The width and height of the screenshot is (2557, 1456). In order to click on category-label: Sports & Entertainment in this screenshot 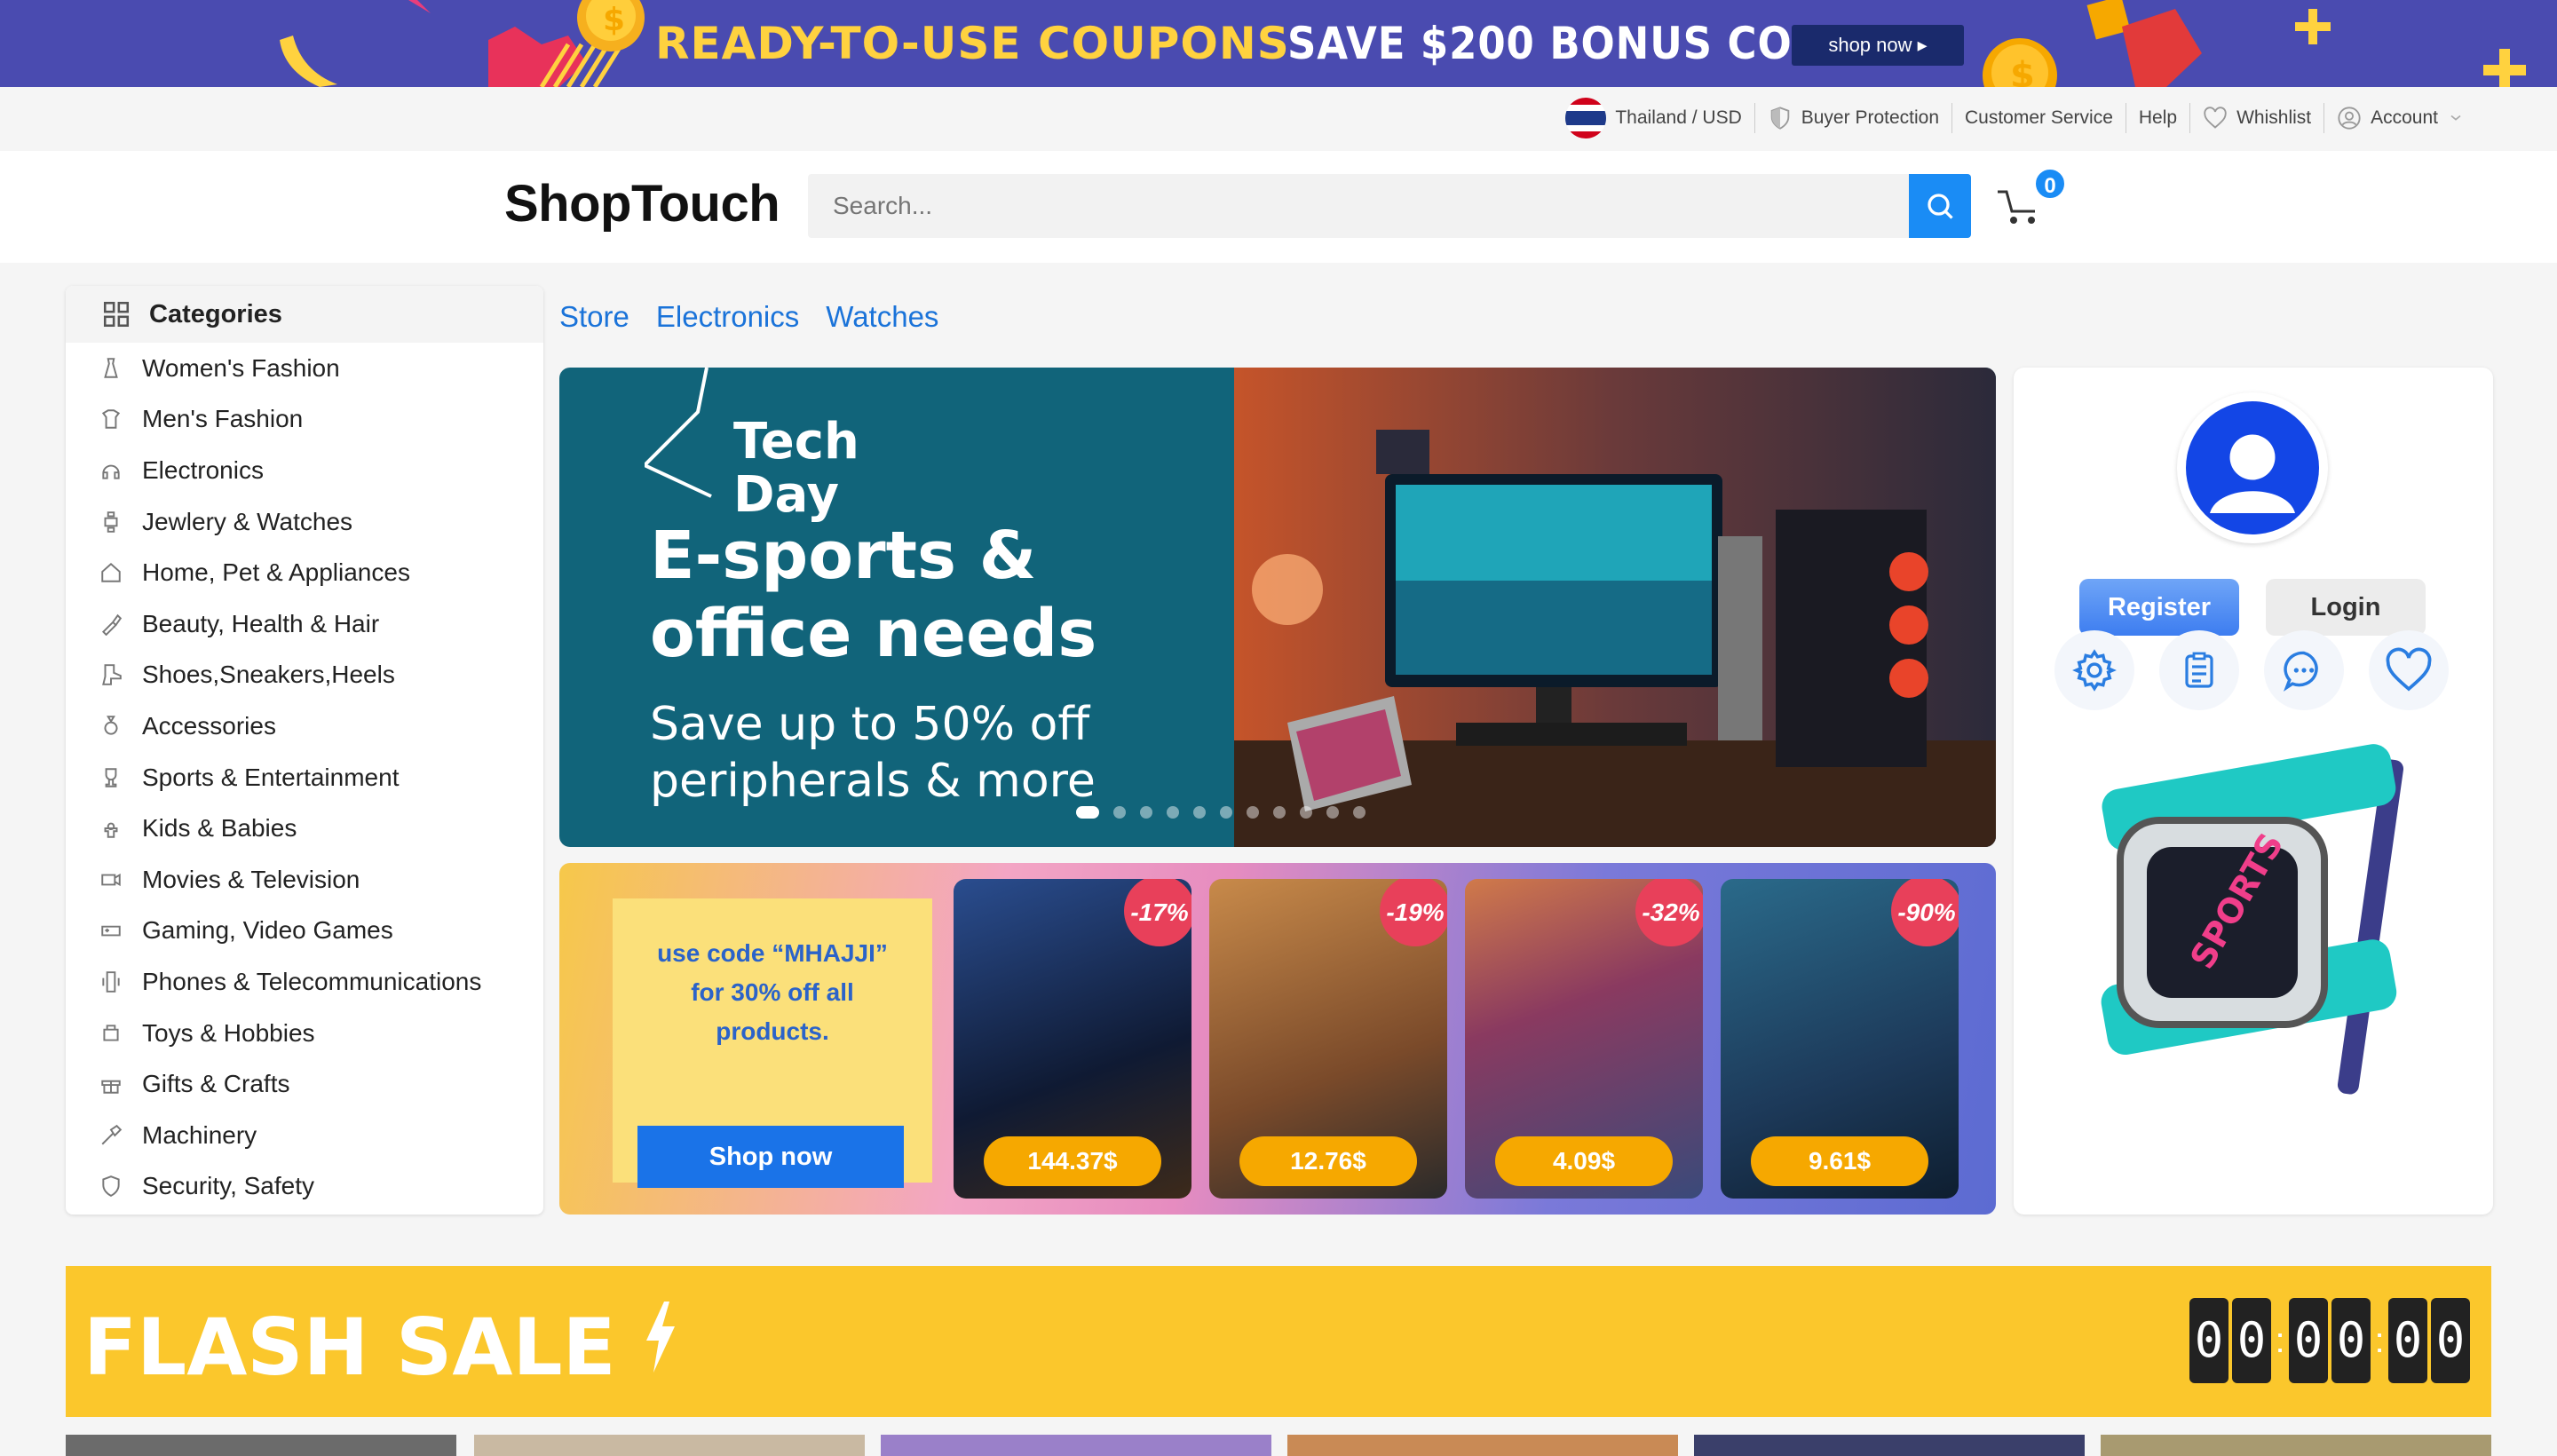, I will do `click(271, 777)`.